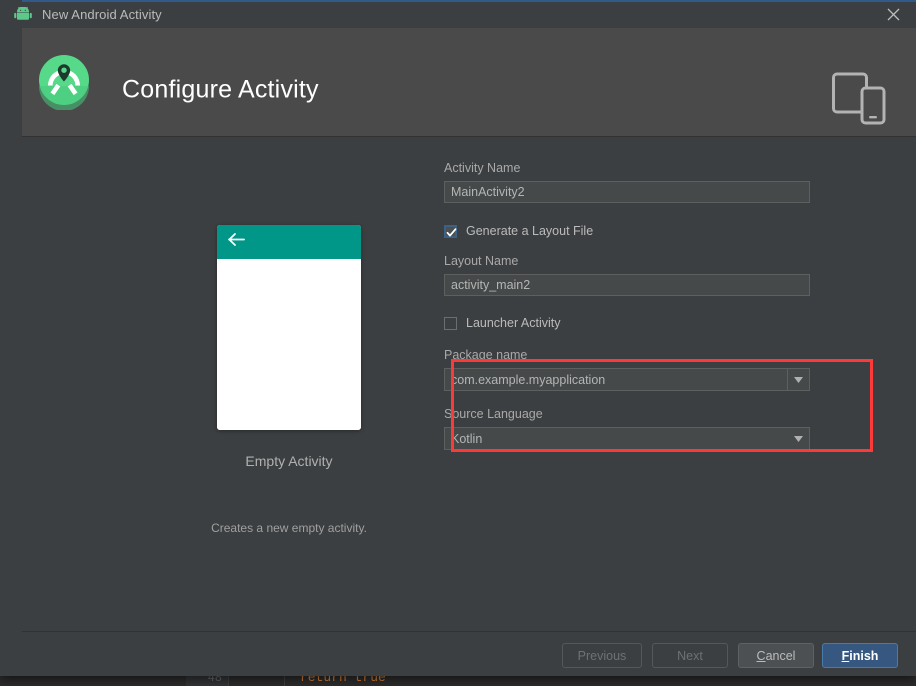 Image resolution: width=916 pixels, height=686 pixels. What do you see at coordinates (780, 655) in the screenshot?
I see `cancel-label: ancel` at bounding box center [780, 655].